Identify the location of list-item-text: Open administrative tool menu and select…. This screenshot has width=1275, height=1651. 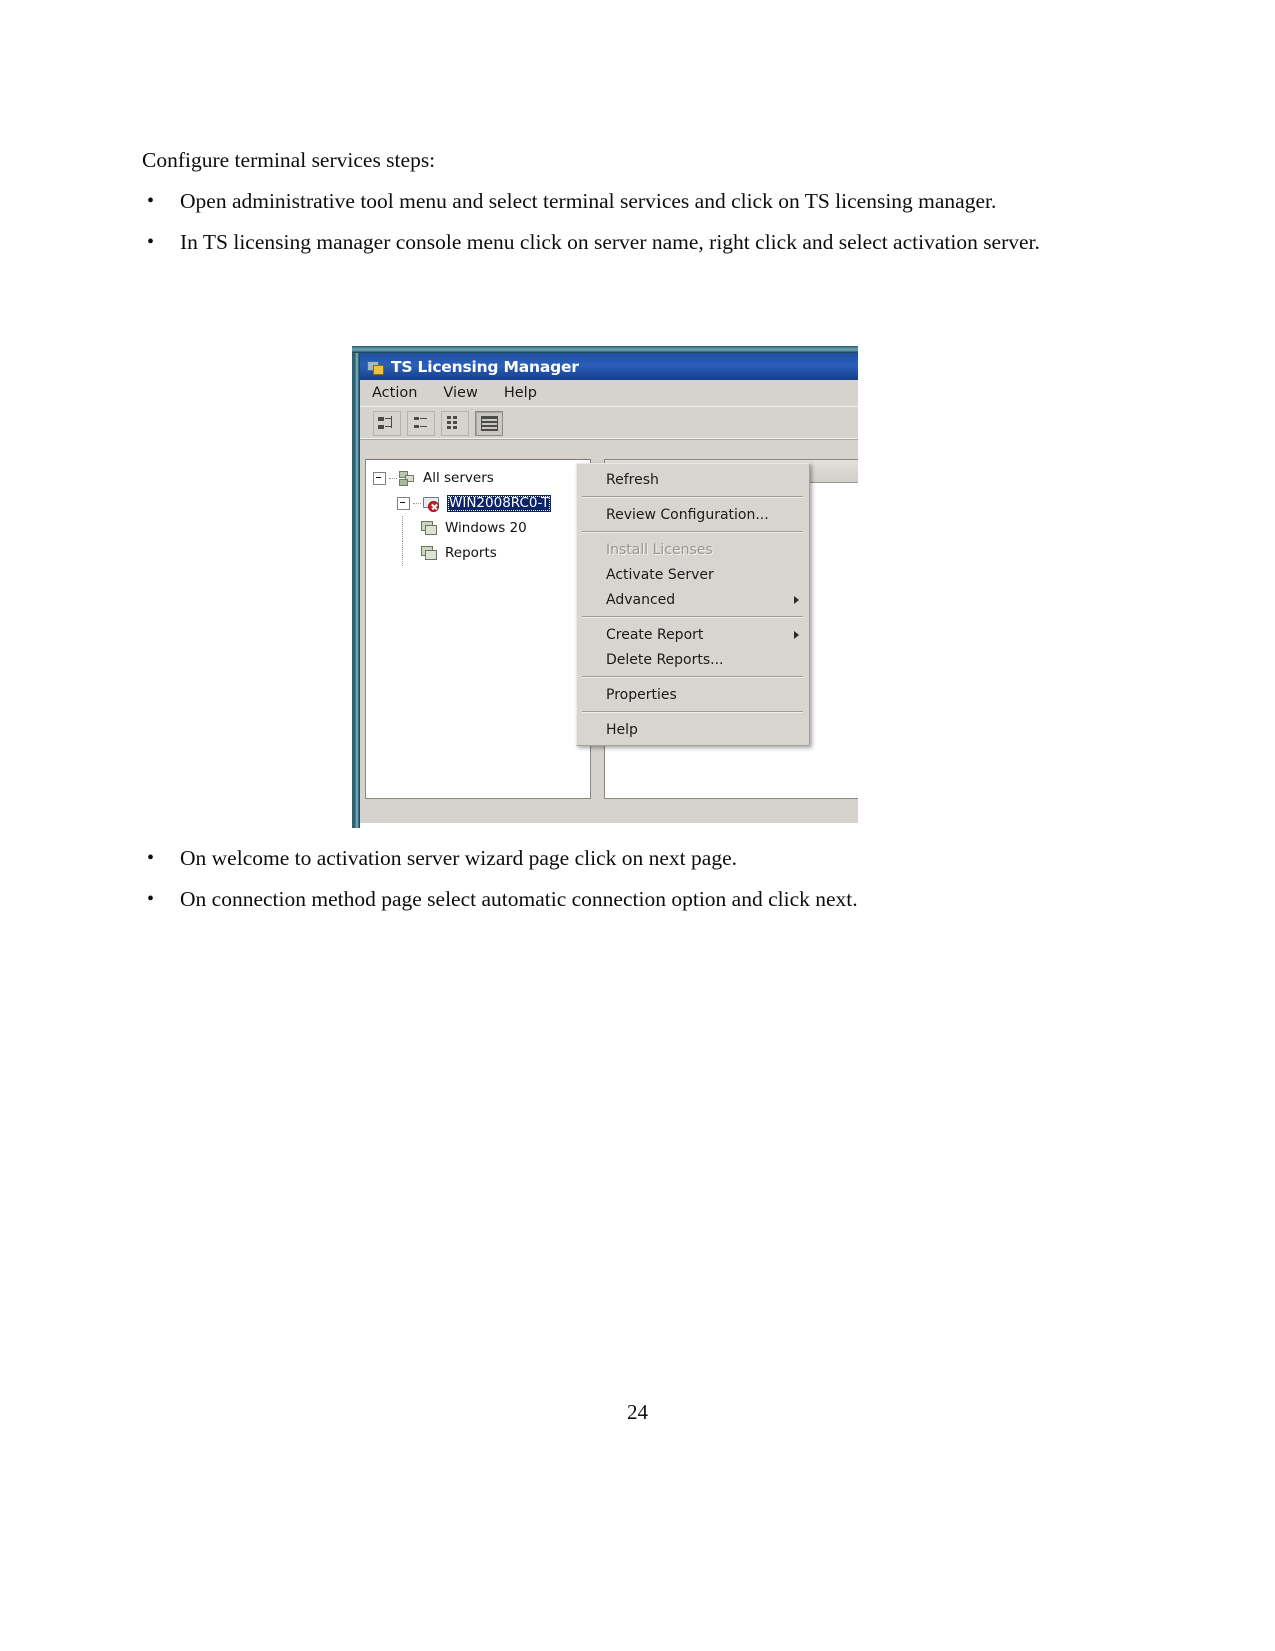
(588, 201).